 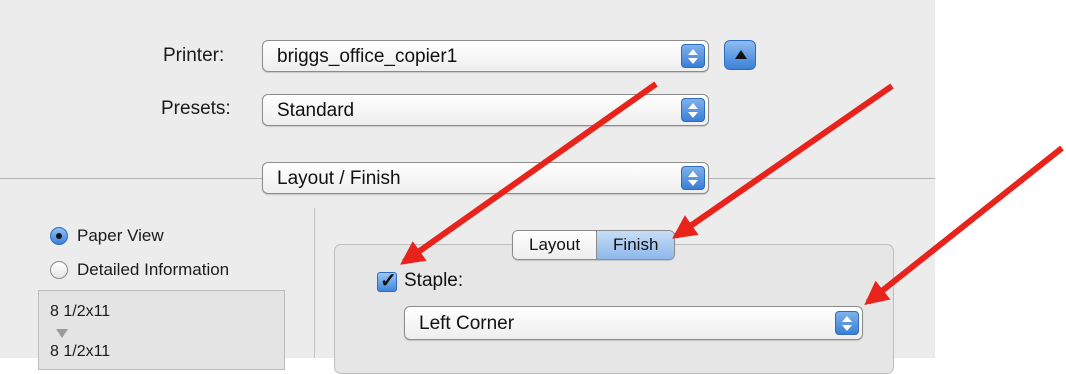 What do you see at coordinates (131, 178) in the screenshot?
I see `separator-left` at bounding box center [131, 178].